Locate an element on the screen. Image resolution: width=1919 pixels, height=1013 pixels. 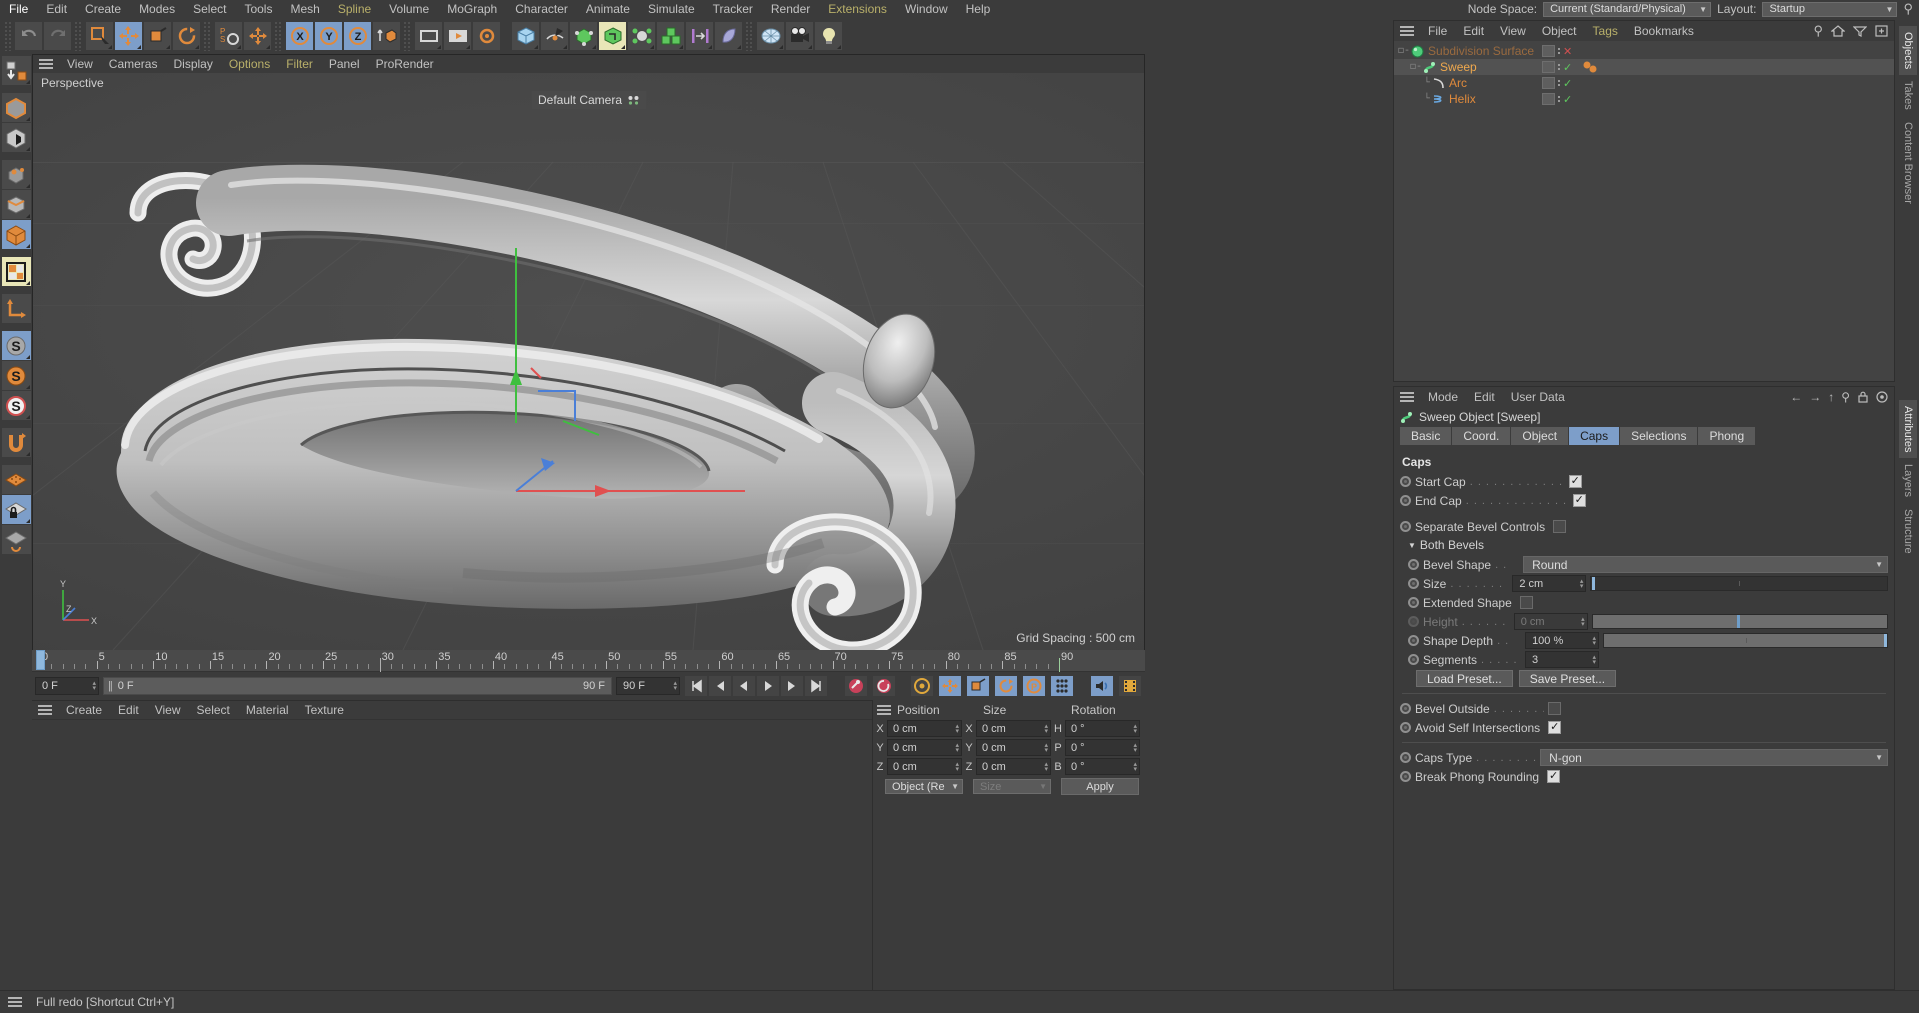
redo-button is located at coordinates (57, 36).